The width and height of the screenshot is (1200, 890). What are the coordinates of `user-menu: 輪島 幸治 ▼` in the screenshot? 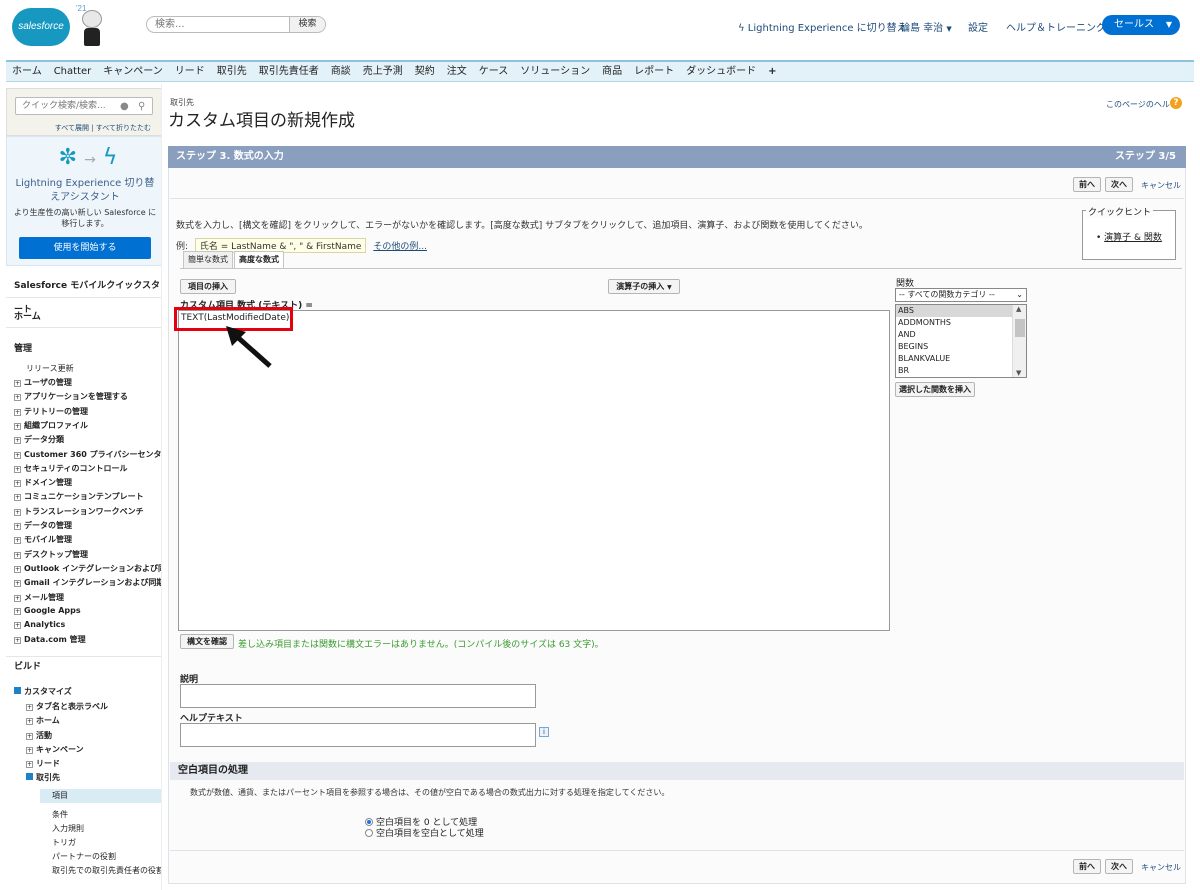 It's located at (926, 26).